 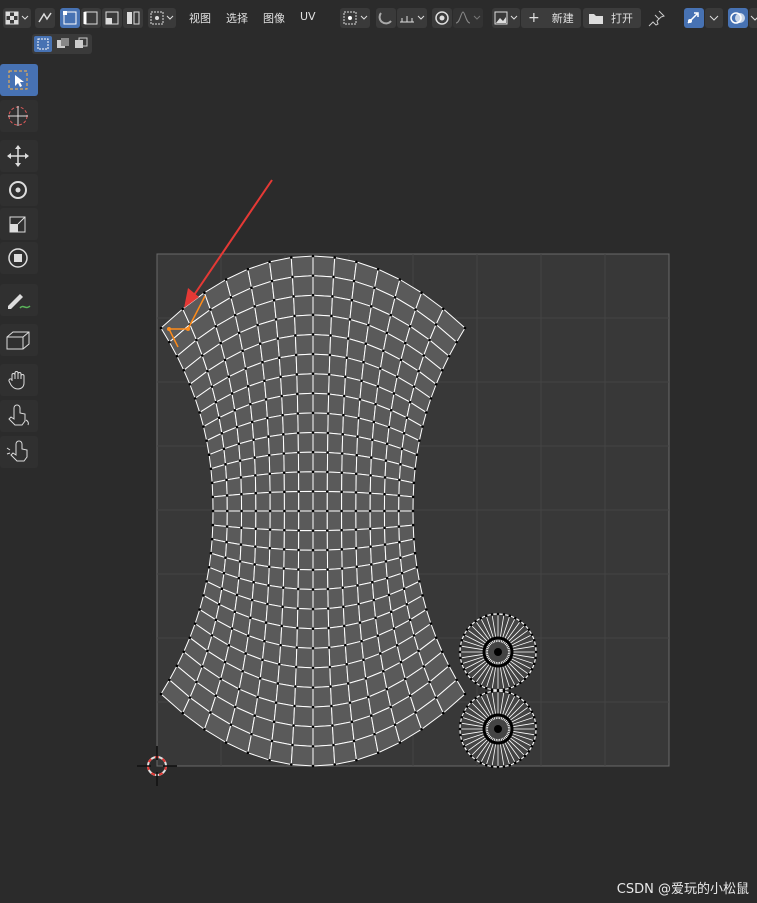 What do you see at coordinates (612, 18) in the screenshot?
I see `open-image-button: 打开` at bounding box center [612, 18].